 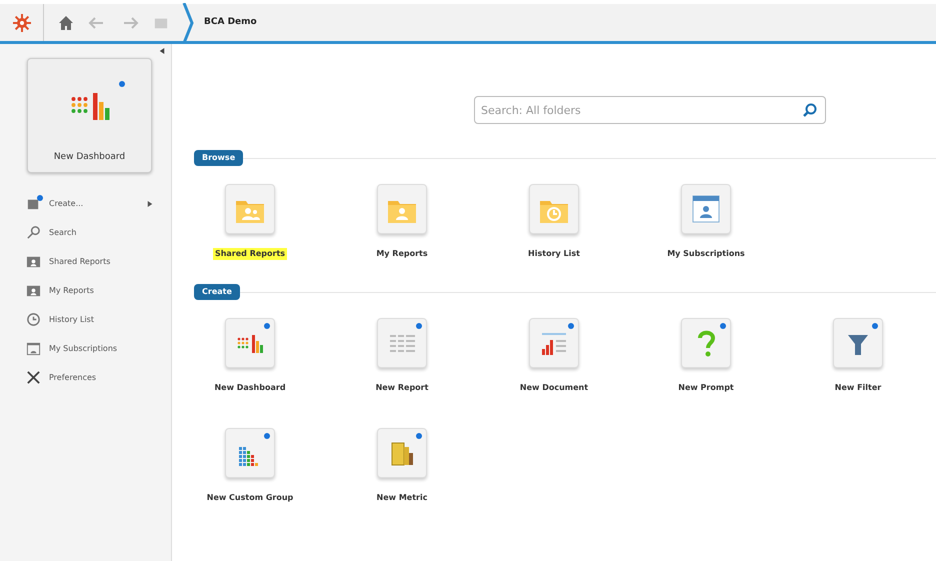 I want to click on sidebar-item: My Subscriptions, so click(x=95, y=348).